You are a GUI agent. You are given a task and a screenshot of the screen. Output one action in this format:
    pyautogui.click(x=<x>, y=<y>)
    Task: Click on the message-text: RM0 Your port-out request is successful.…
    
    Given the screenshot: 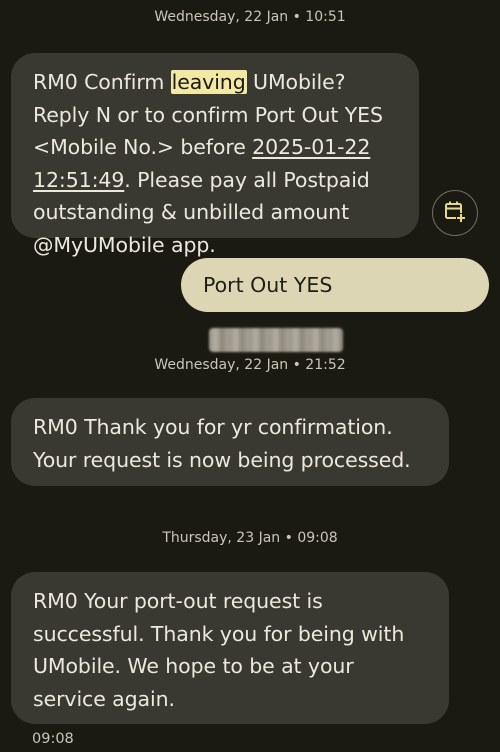 What is the action you would take?
    pyautogui.click(x=219, y=650)
    